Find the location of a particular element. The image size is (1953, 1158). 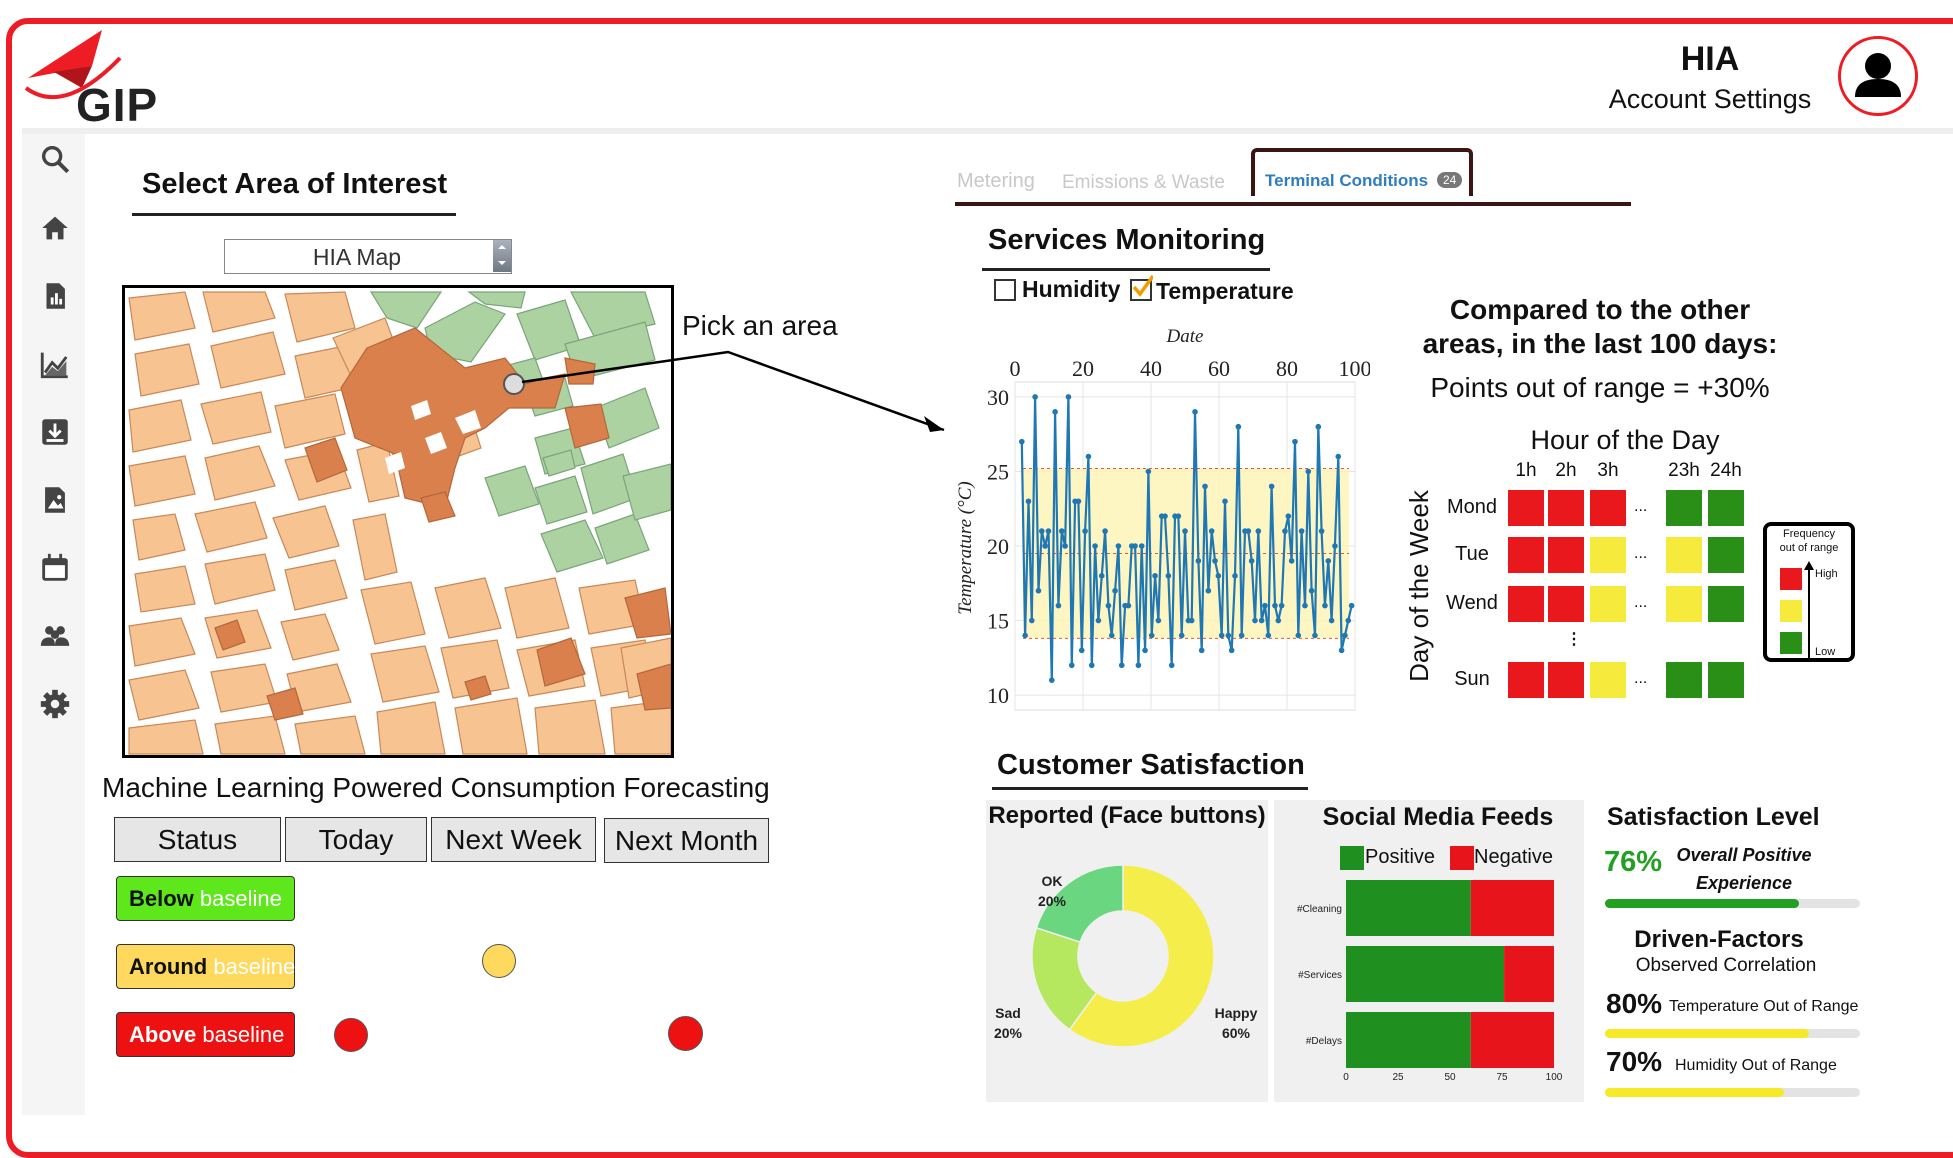

y-tick-label: 10 is located at coordinates (998, 695).